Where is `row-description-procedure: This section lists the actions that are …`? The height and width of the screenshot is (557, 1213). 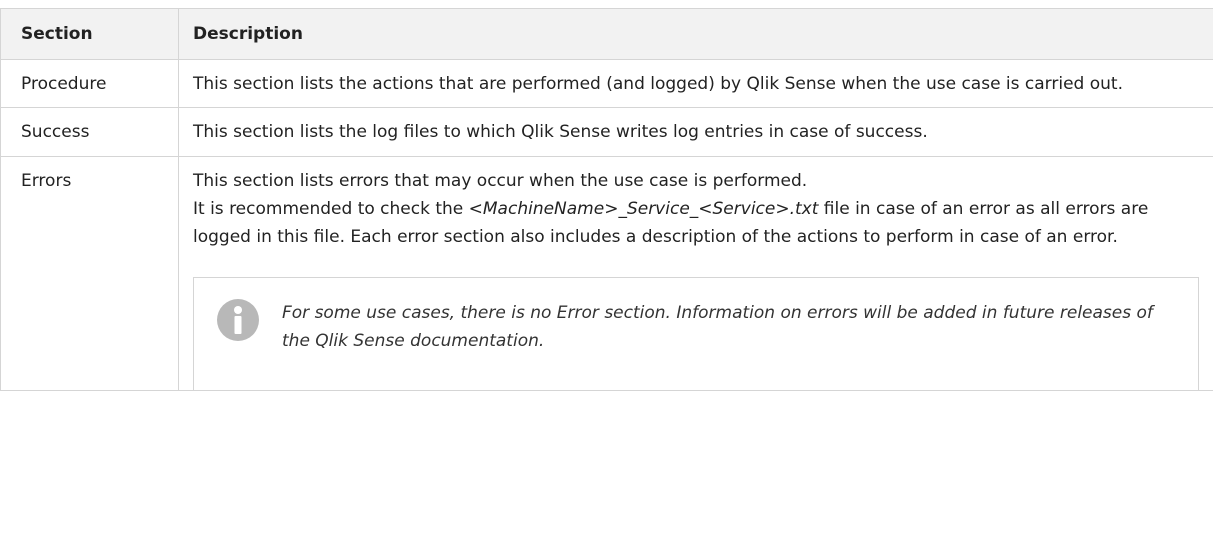 row-description-procedure: This section lists the actions that are … is located at coordinates (695, 83).